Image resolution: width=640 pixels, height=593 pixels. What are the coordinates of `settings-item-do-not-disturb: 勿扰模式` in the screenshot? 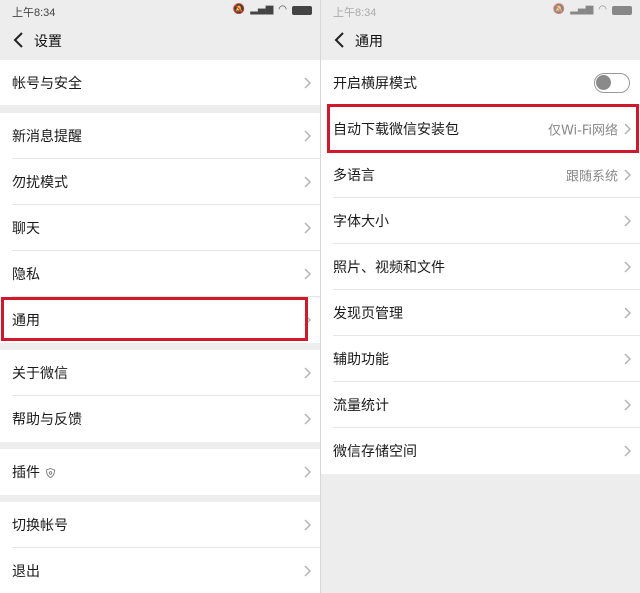 It's located at (160, 182).